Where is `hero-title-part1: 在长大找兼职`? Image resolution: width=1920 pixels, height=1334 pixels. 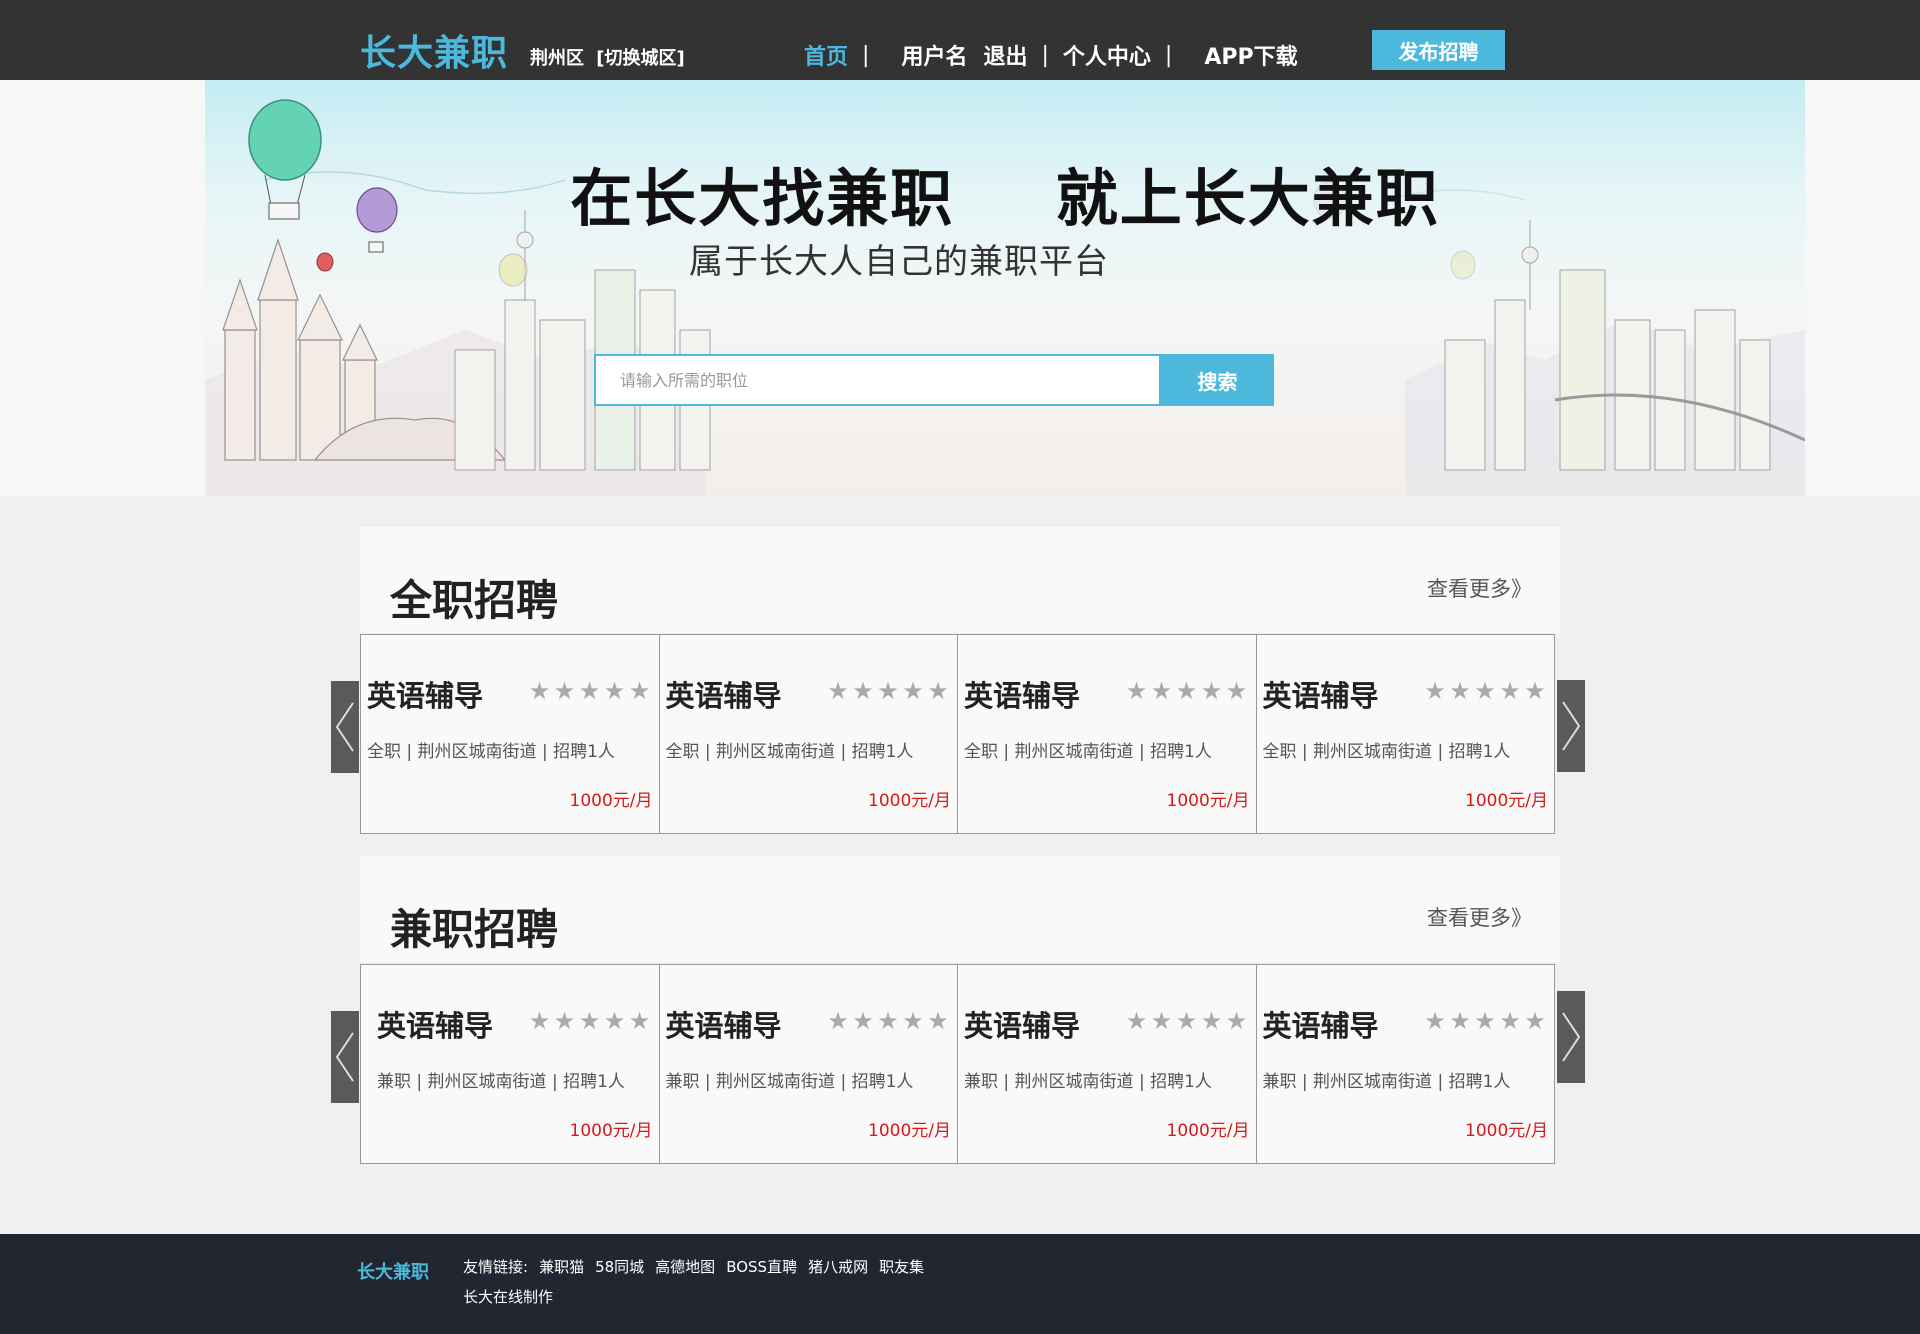 hero-title-part1: 在长大找兼职 is located at coordinates (762, 198).